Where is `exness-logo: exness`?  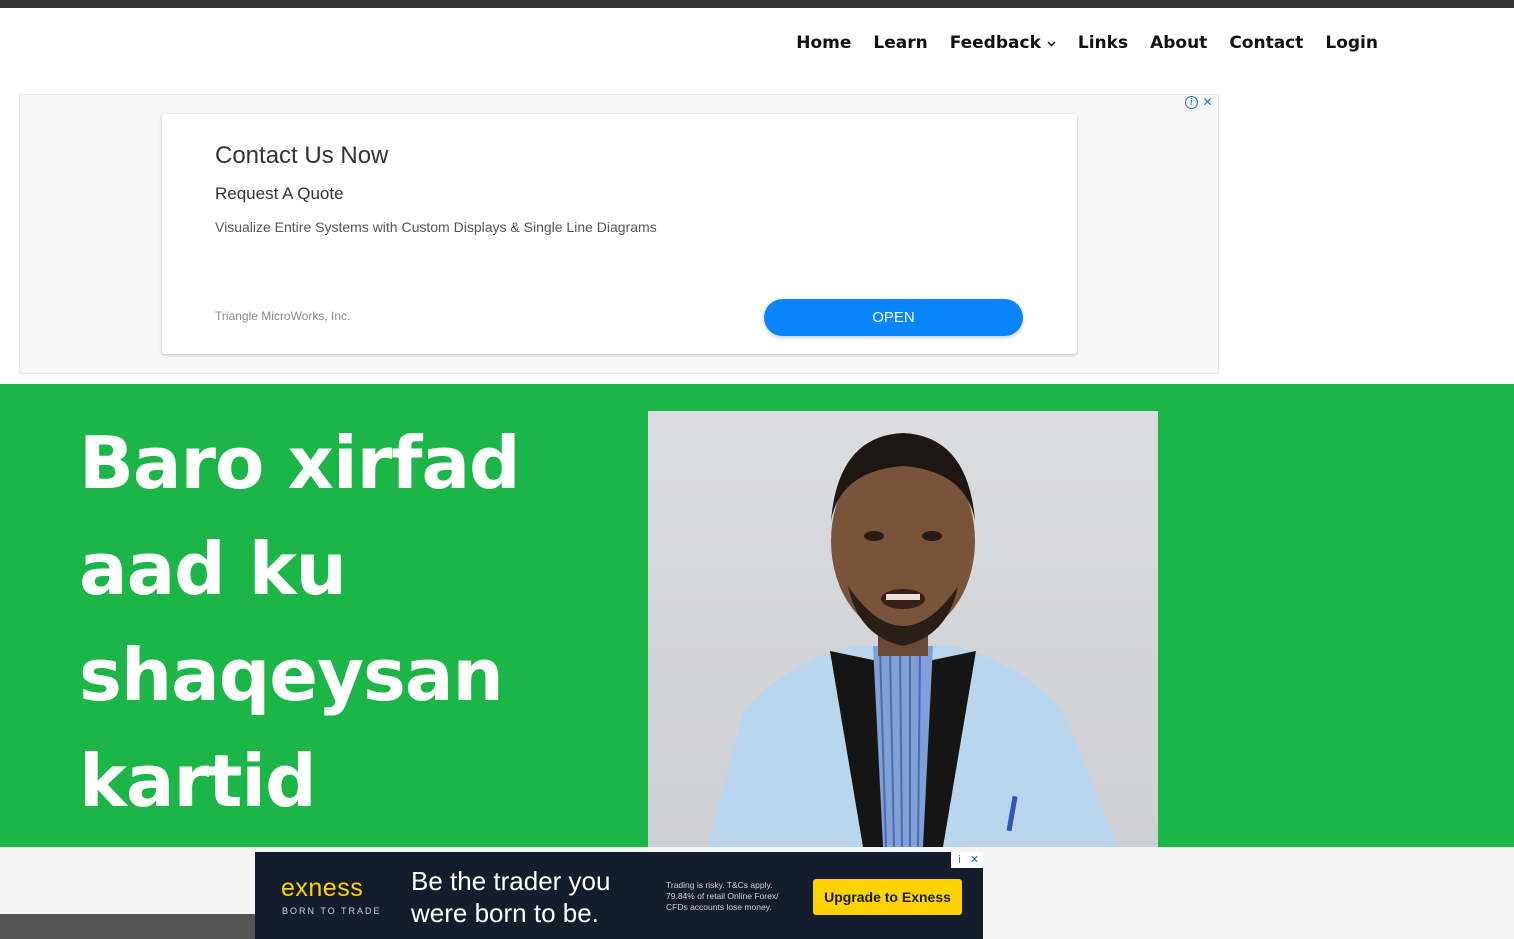 exness-logo: exness is located at coordinates (322, 888).